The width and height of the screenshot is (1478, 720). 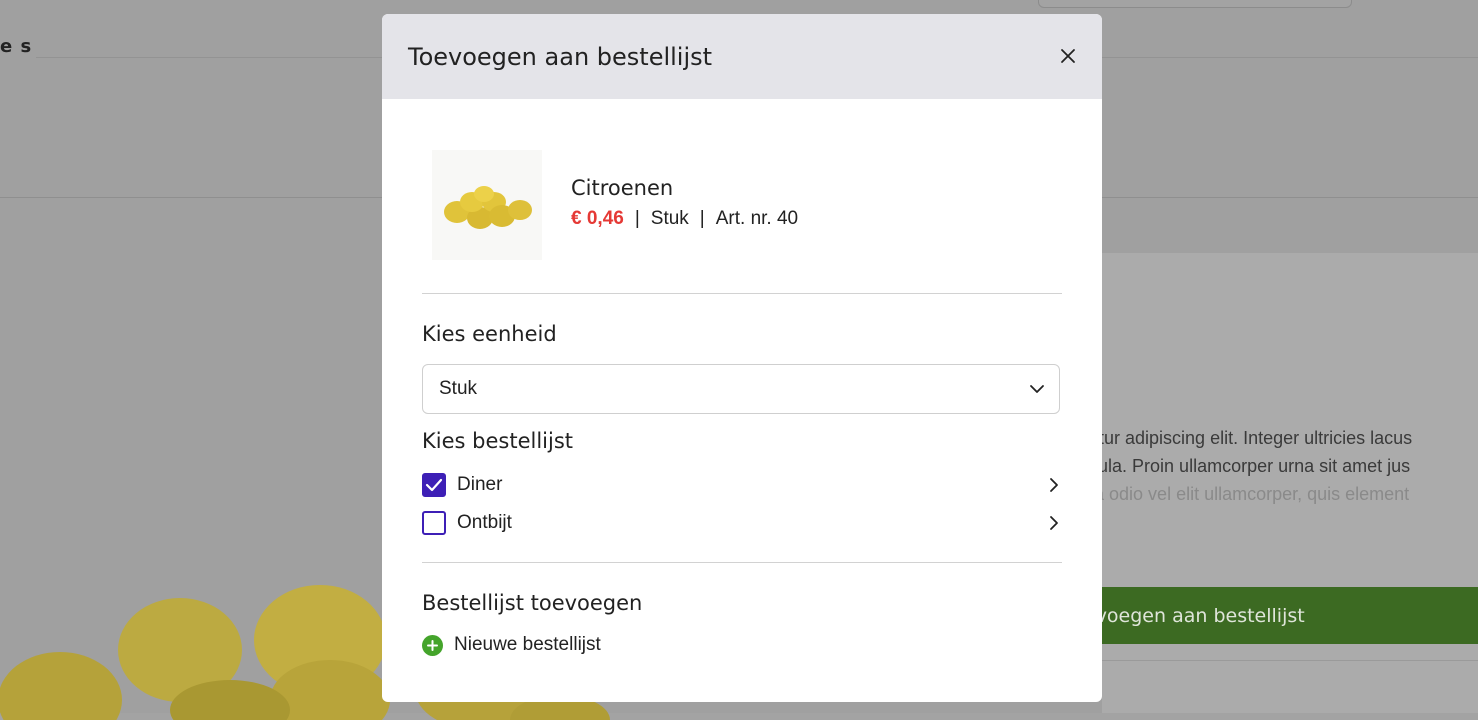 What do you see at coordinates (597, 218) in the screenshot?
I see `product-price: € 0,46` at bounding box center [597, 218].